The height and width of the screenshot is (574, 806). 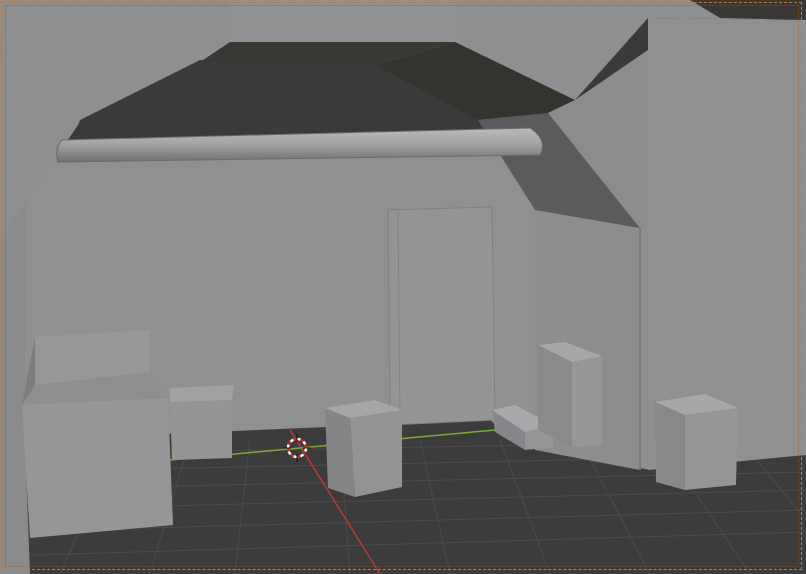 I want to click on ceiling-beam-upper, so click(x=342, y=21).